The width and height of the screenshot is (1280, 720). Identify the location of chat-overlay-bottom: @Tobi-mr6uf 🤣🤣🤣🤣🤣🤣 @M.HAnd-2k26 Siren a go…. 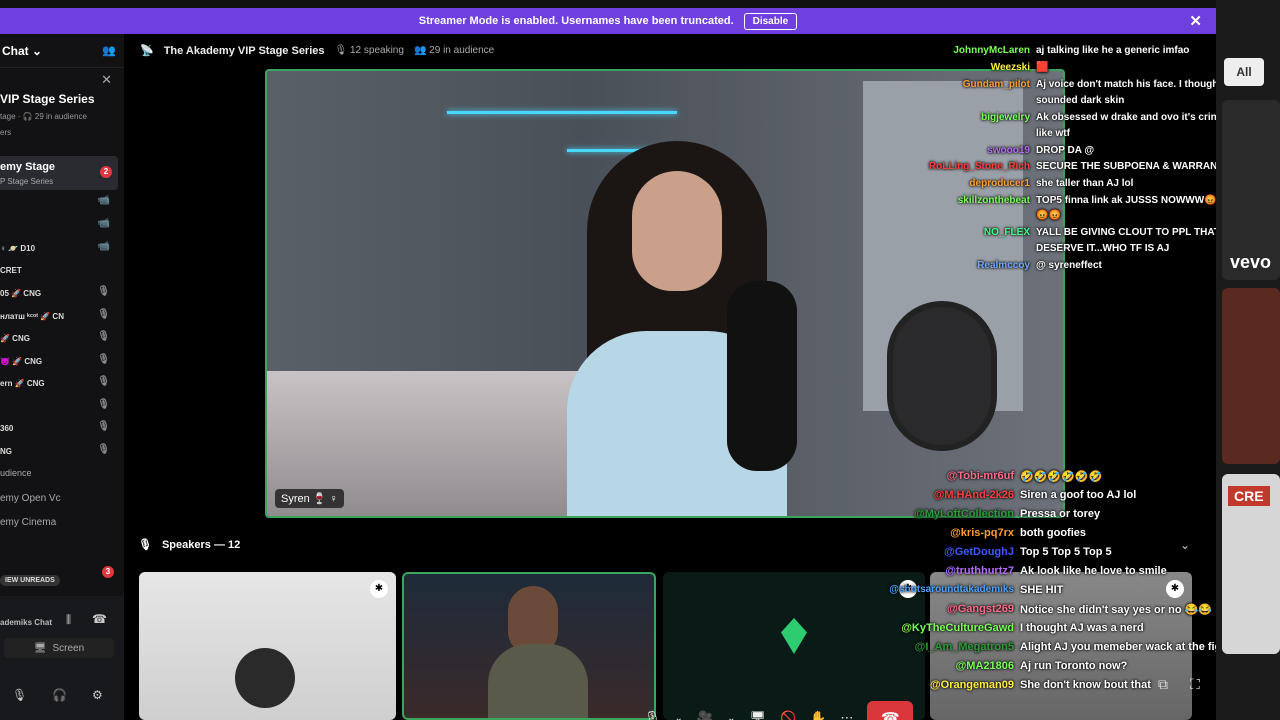
(1045, 583).